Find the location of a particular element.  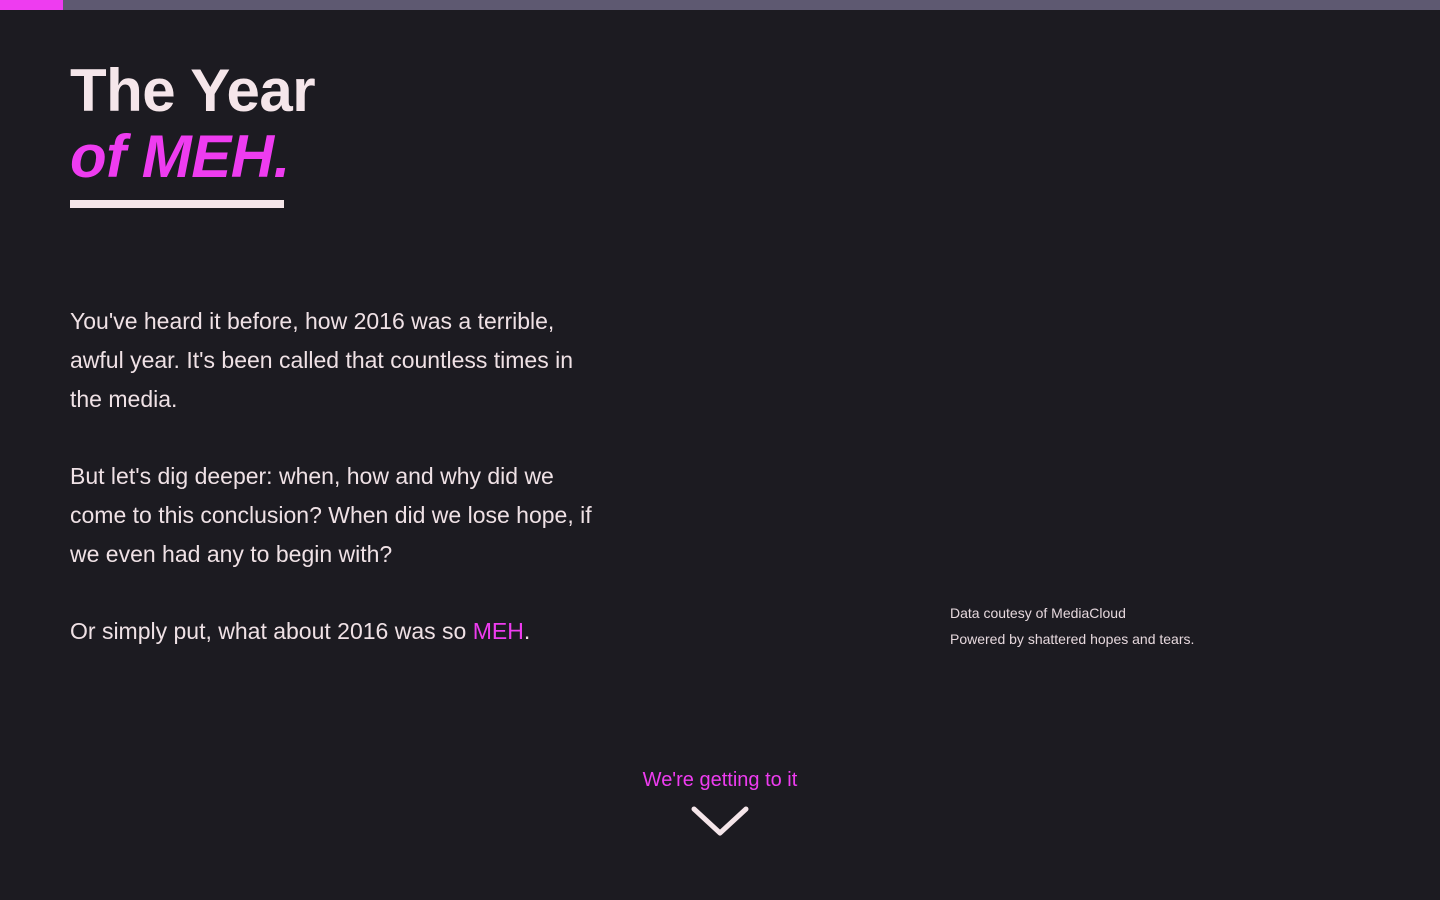

progress-bar is located at coordinates (720, 5).